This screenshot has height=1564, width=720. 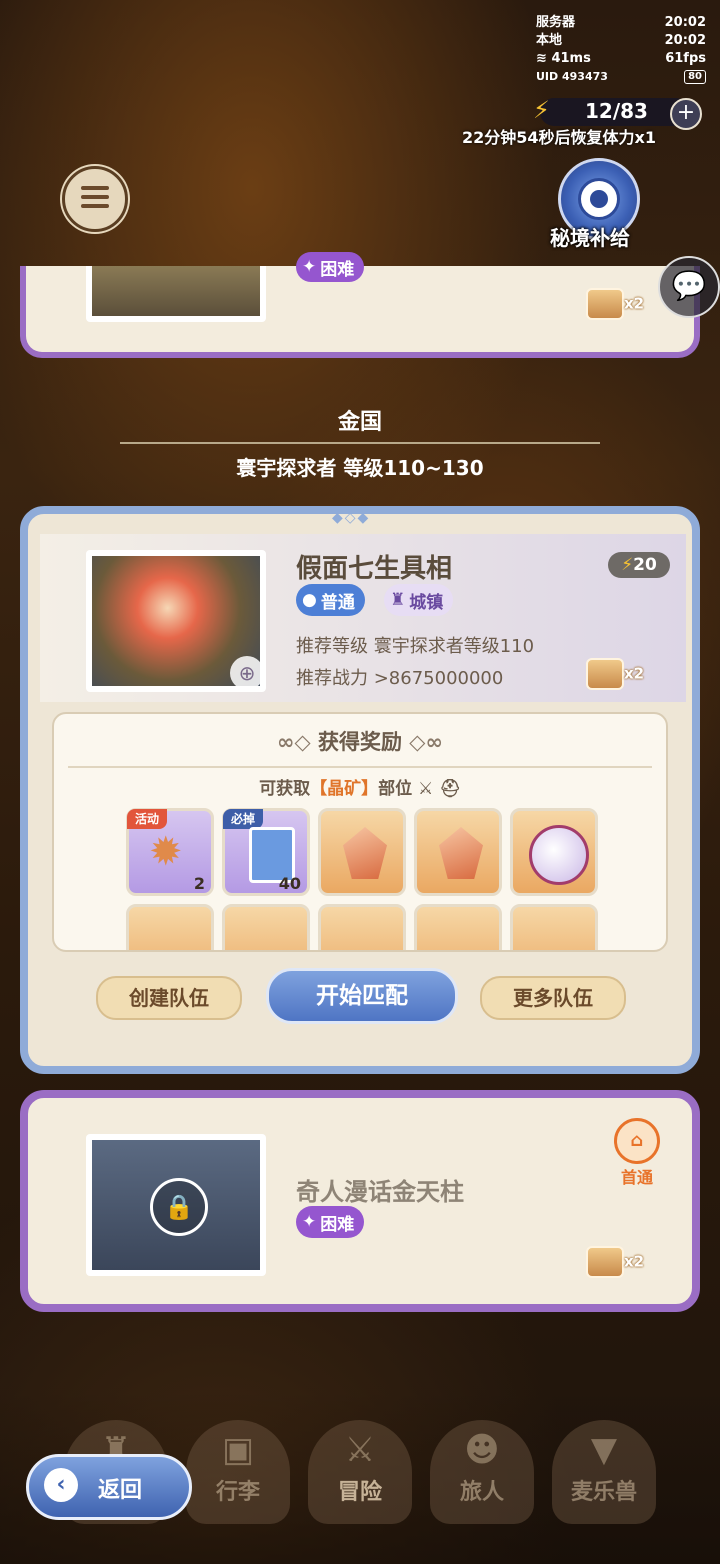 I want to click on stamina-value: 12/83, so click(x=616, y=111).